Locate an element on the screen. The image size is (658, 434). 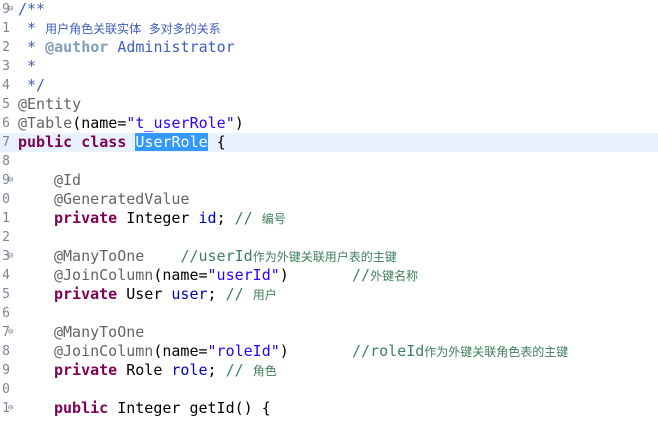
method-signature: Integer getId() { is located at coordinates (189, 408).